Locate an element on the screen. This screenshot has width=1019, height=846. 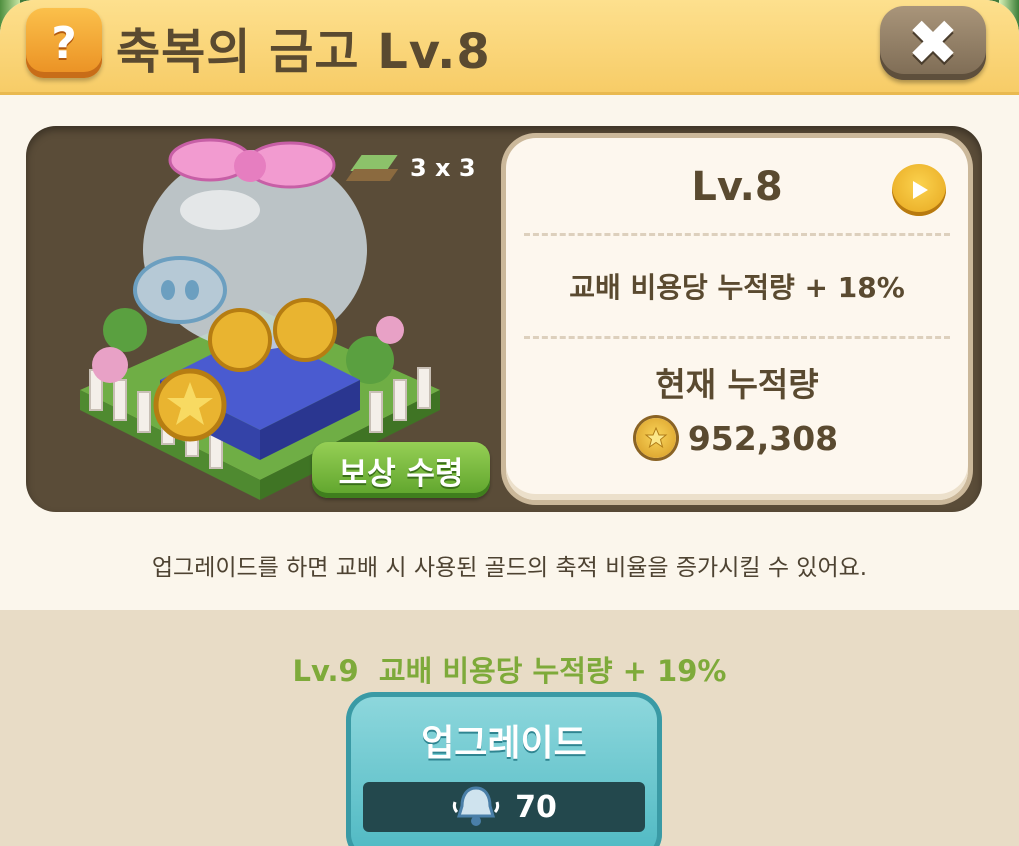
close-button: ✖ is located at coordinates (933, 43).